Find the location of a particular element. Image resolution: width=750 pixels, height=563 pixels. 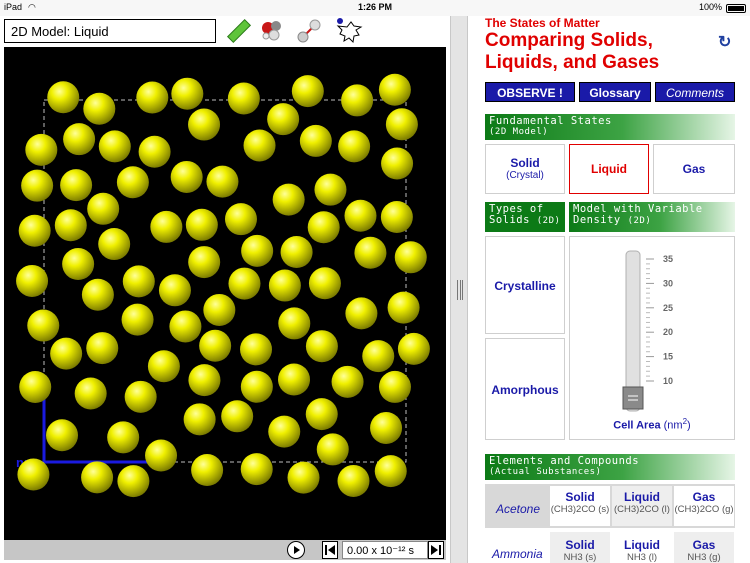

density-slider-panel: 35 30 25 20 15 10 Cell Area (nm2) is located at coordinates (652, 338).